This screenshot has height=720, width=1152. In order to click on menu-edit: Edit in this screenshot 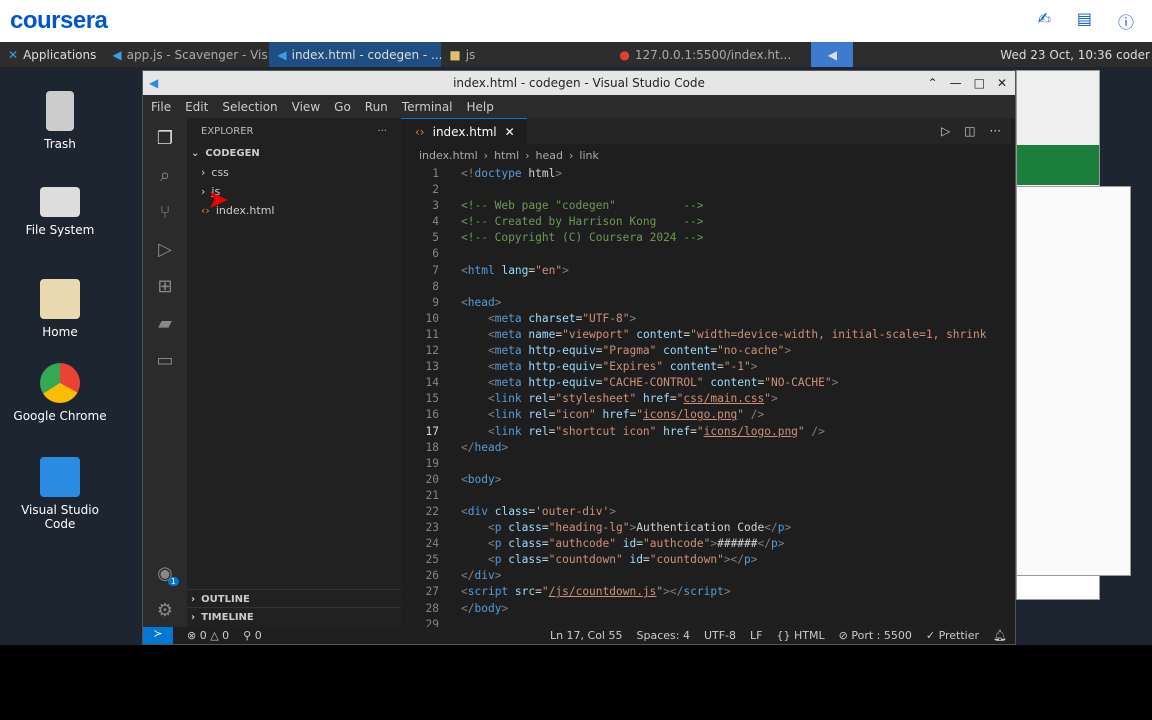, I will do `click(196, 107)`.